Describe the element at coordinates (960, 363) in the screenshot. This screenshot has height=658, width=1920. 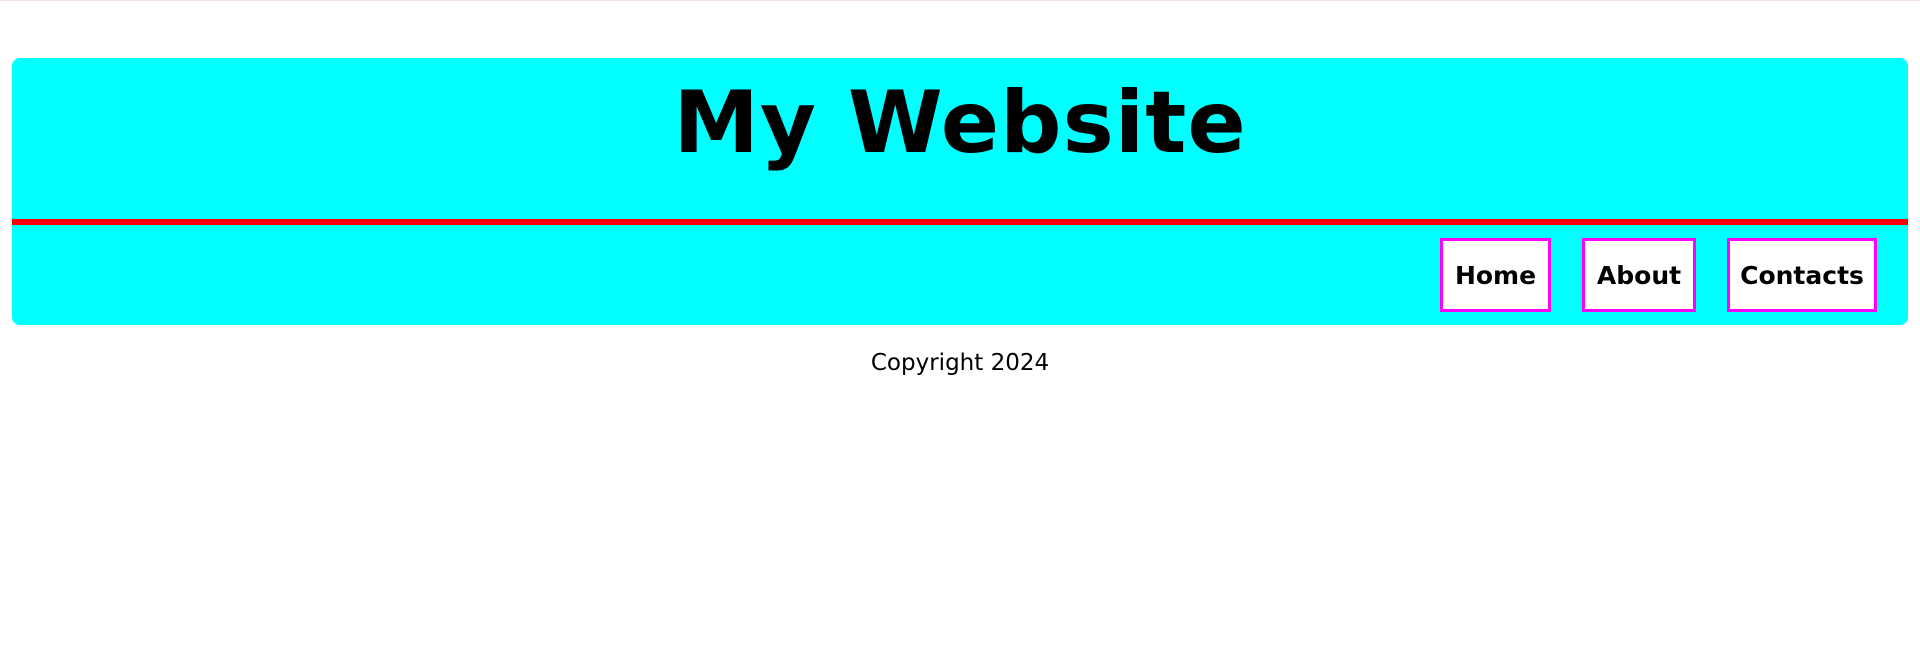
I see `footer-copyright: Copyright 2024` at that location.